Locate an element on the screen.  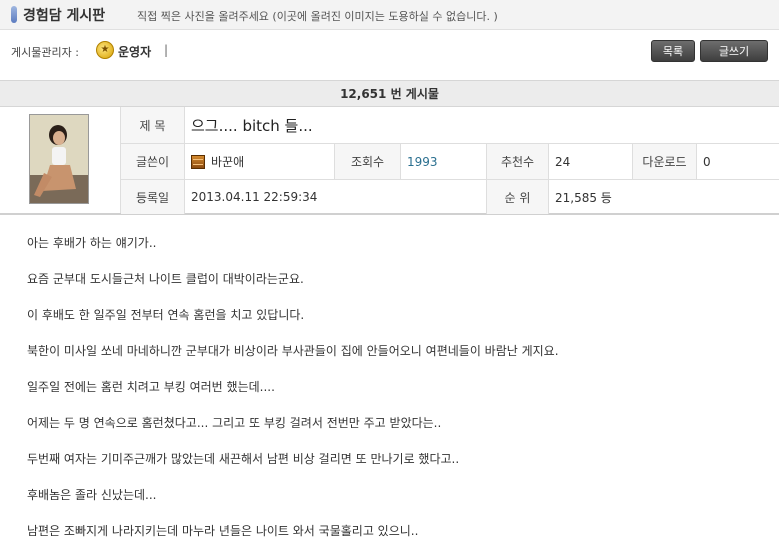
admin-label: 게시물관리자 : is located at coordinates (45, 52).